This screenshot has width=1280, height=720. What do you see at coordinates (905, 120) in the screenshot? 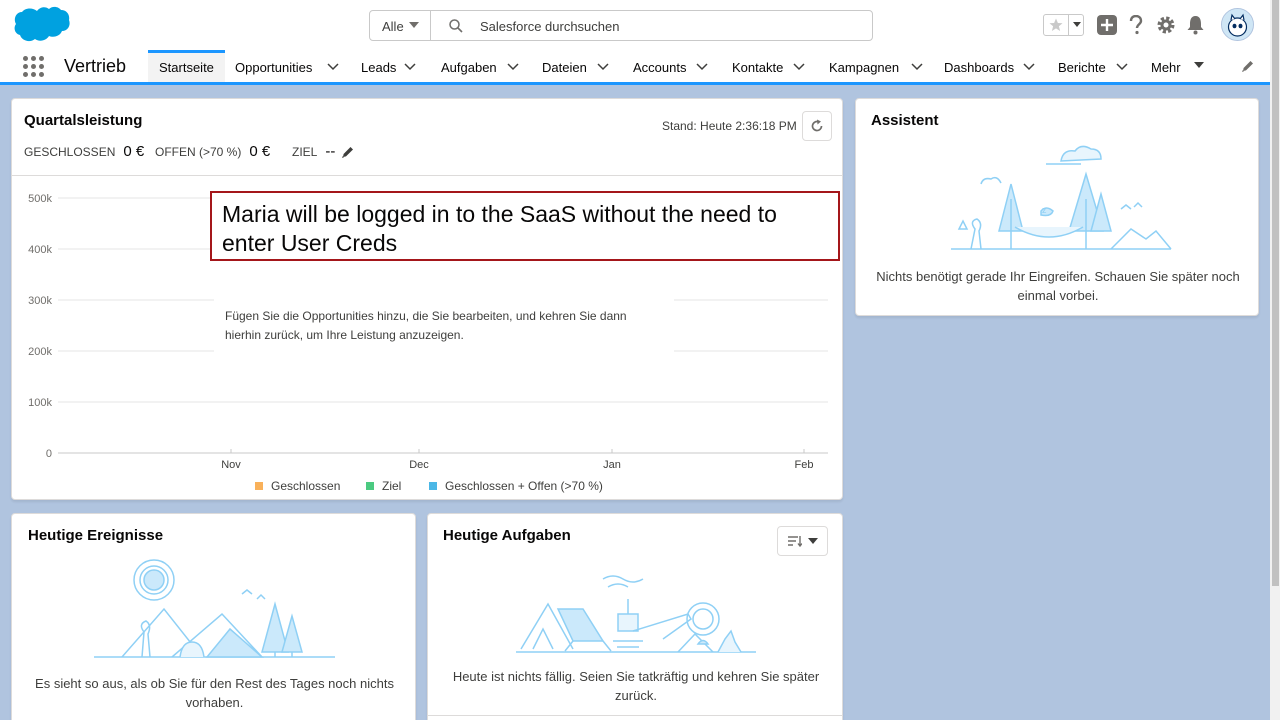
I see `card-title: Assistent` at bounding box center [905, 120].